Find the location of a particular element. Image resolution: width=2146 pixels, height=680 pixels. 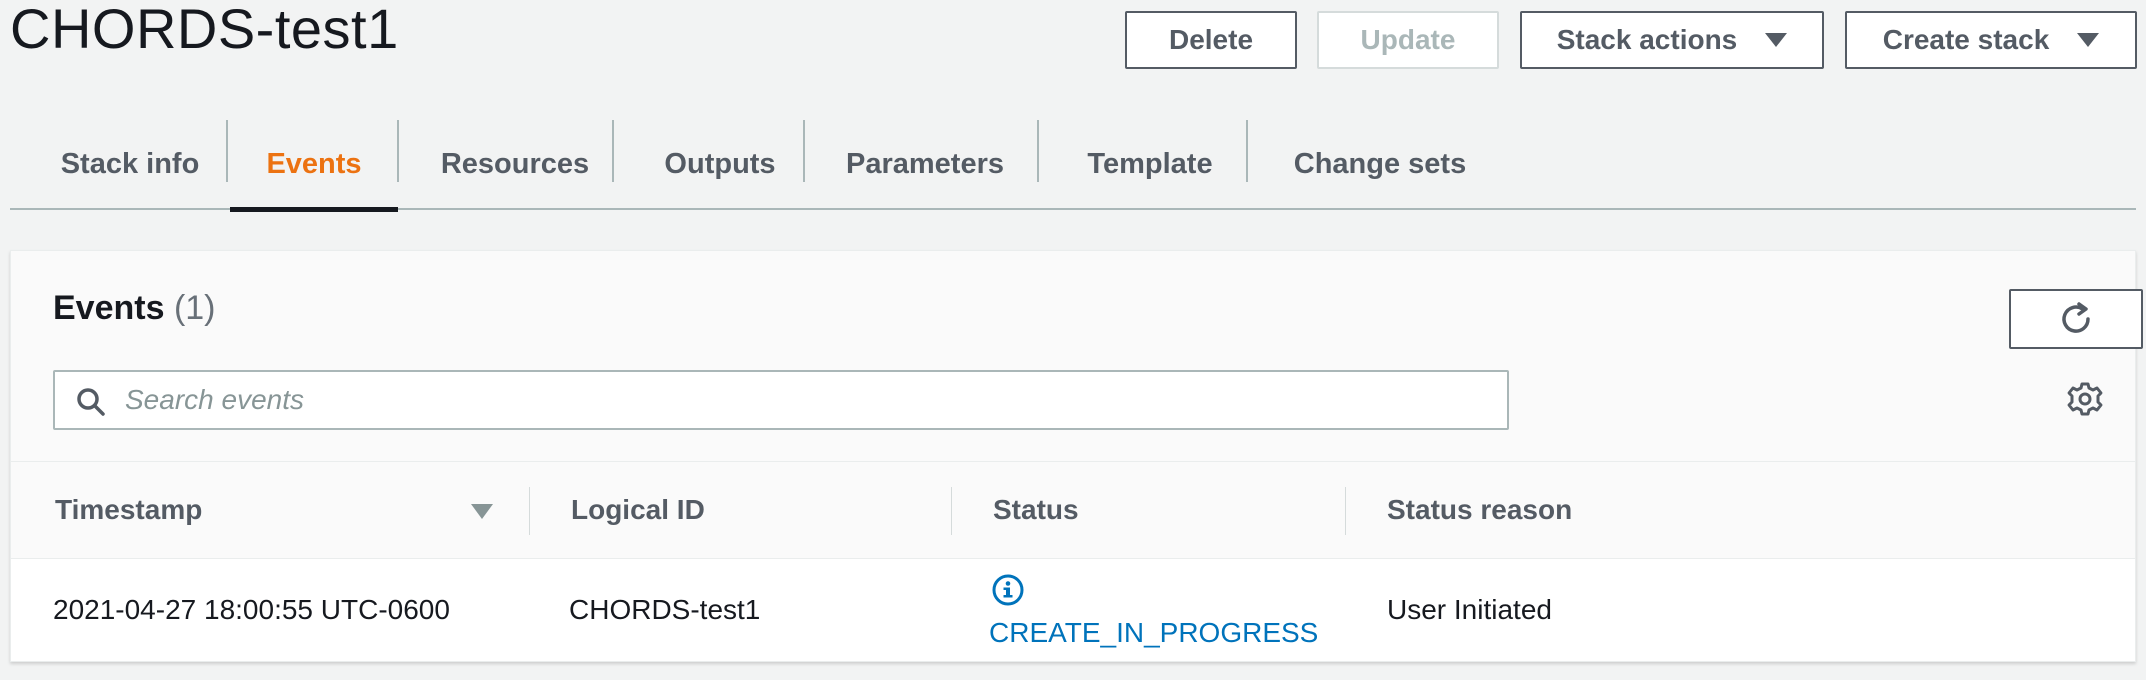

search-box is located at coordinates (781, 400).